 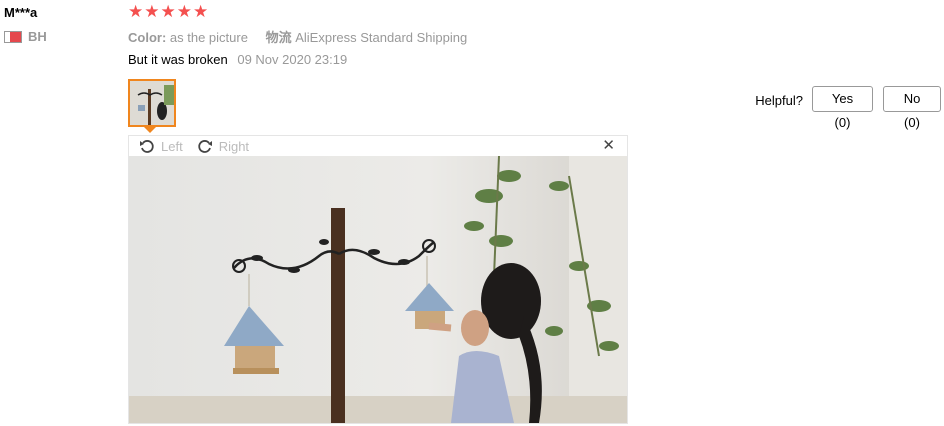 What do you see at coordinates (381, 37) in the screenshot?
I see `shipping-value: AliExpress Standard Shipping` at bounding box center [381, 37].